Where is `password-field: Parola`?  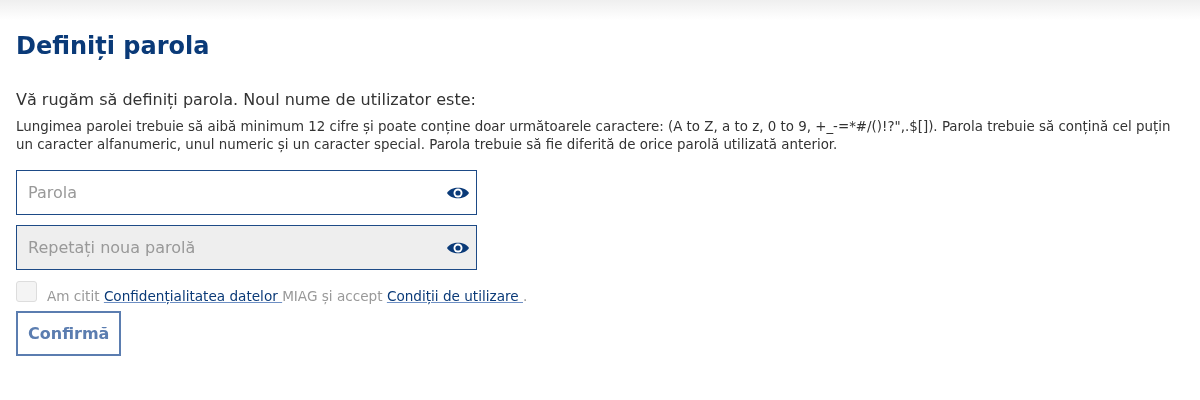
password-field: Parola is located at coordinates (246, 192).